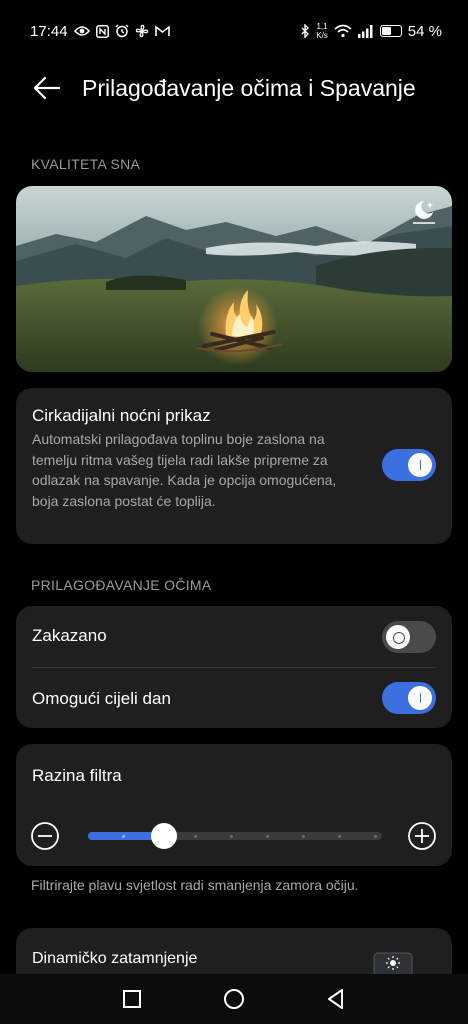 The height and width of the screenshot is (1024, 468). What do you see at coordinates (141, 31) in the screenshot?
I see `fan-icon` at bounding box center [141, 31].